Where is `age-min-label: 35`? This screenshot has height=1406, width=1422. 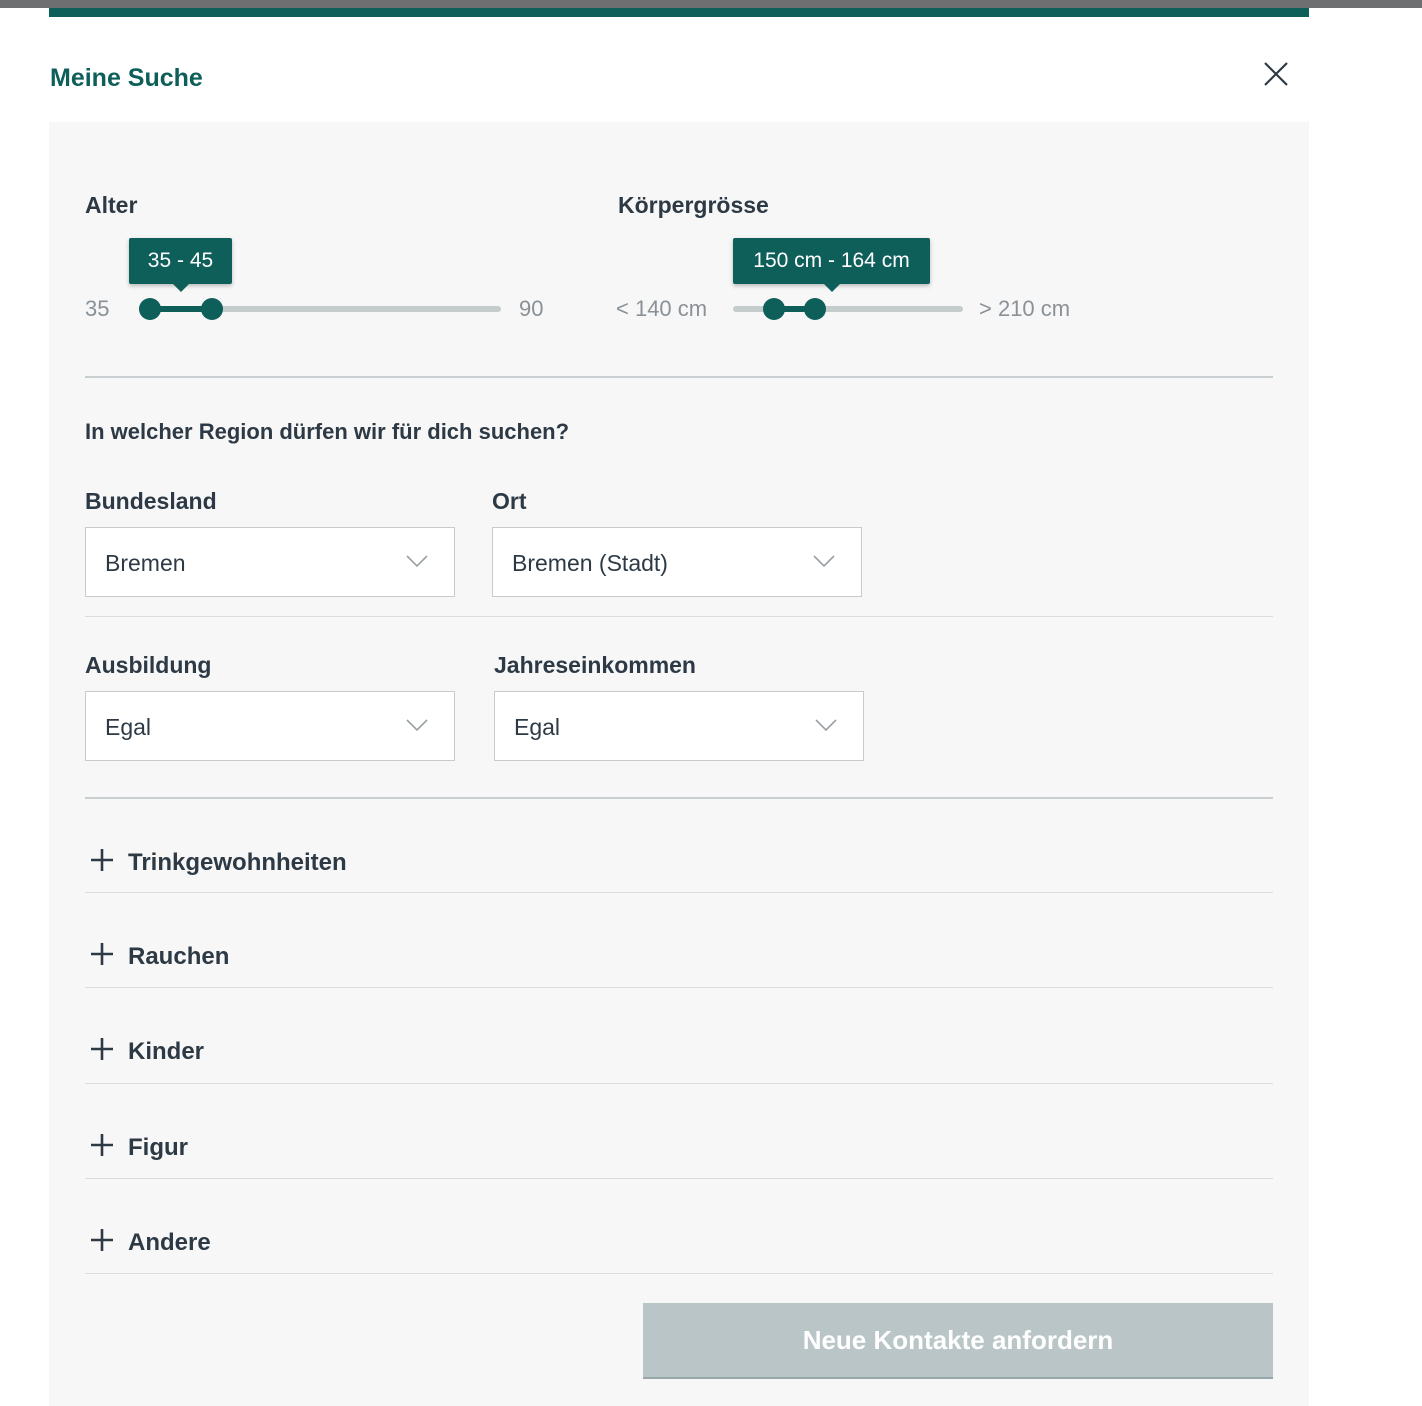
age-min-label: 35 is located at coordinates (97, 308).